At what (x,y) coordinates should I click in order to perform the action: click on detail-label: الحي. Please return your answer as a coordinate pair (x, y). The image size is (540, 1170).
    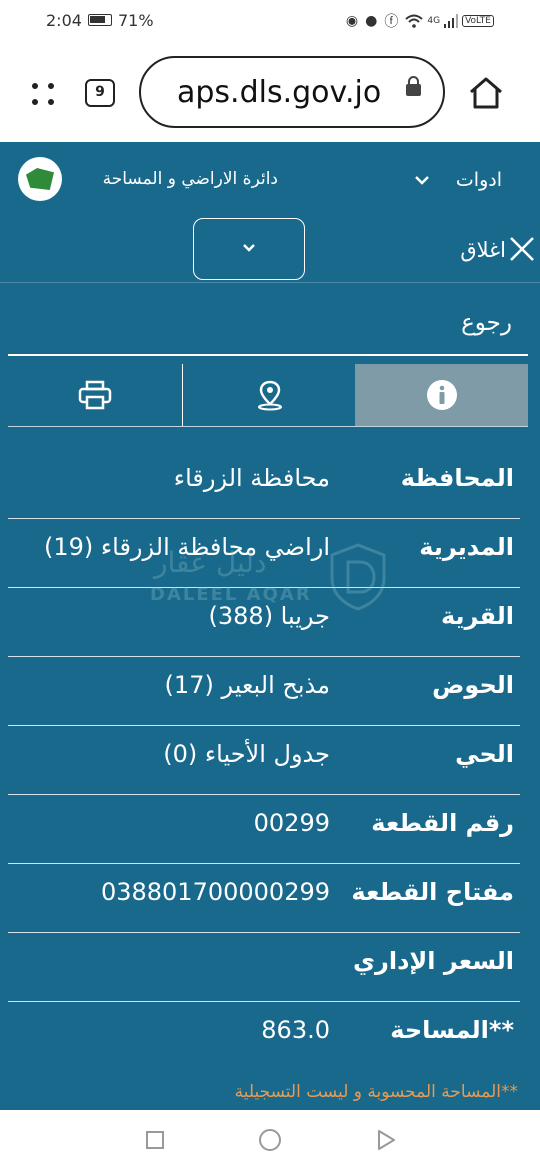
    Looking at the image, I should click on (484, 754).